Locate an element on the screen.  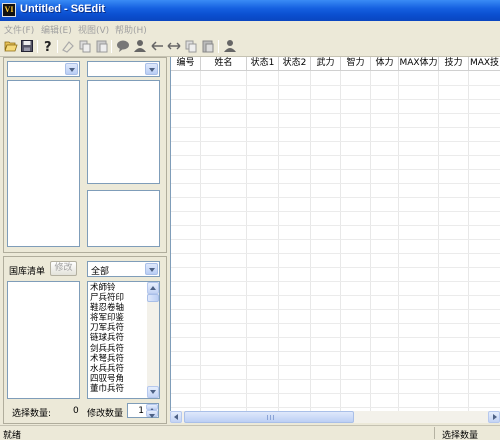
edit-button: 修改 is located at coordinates (63, 268).